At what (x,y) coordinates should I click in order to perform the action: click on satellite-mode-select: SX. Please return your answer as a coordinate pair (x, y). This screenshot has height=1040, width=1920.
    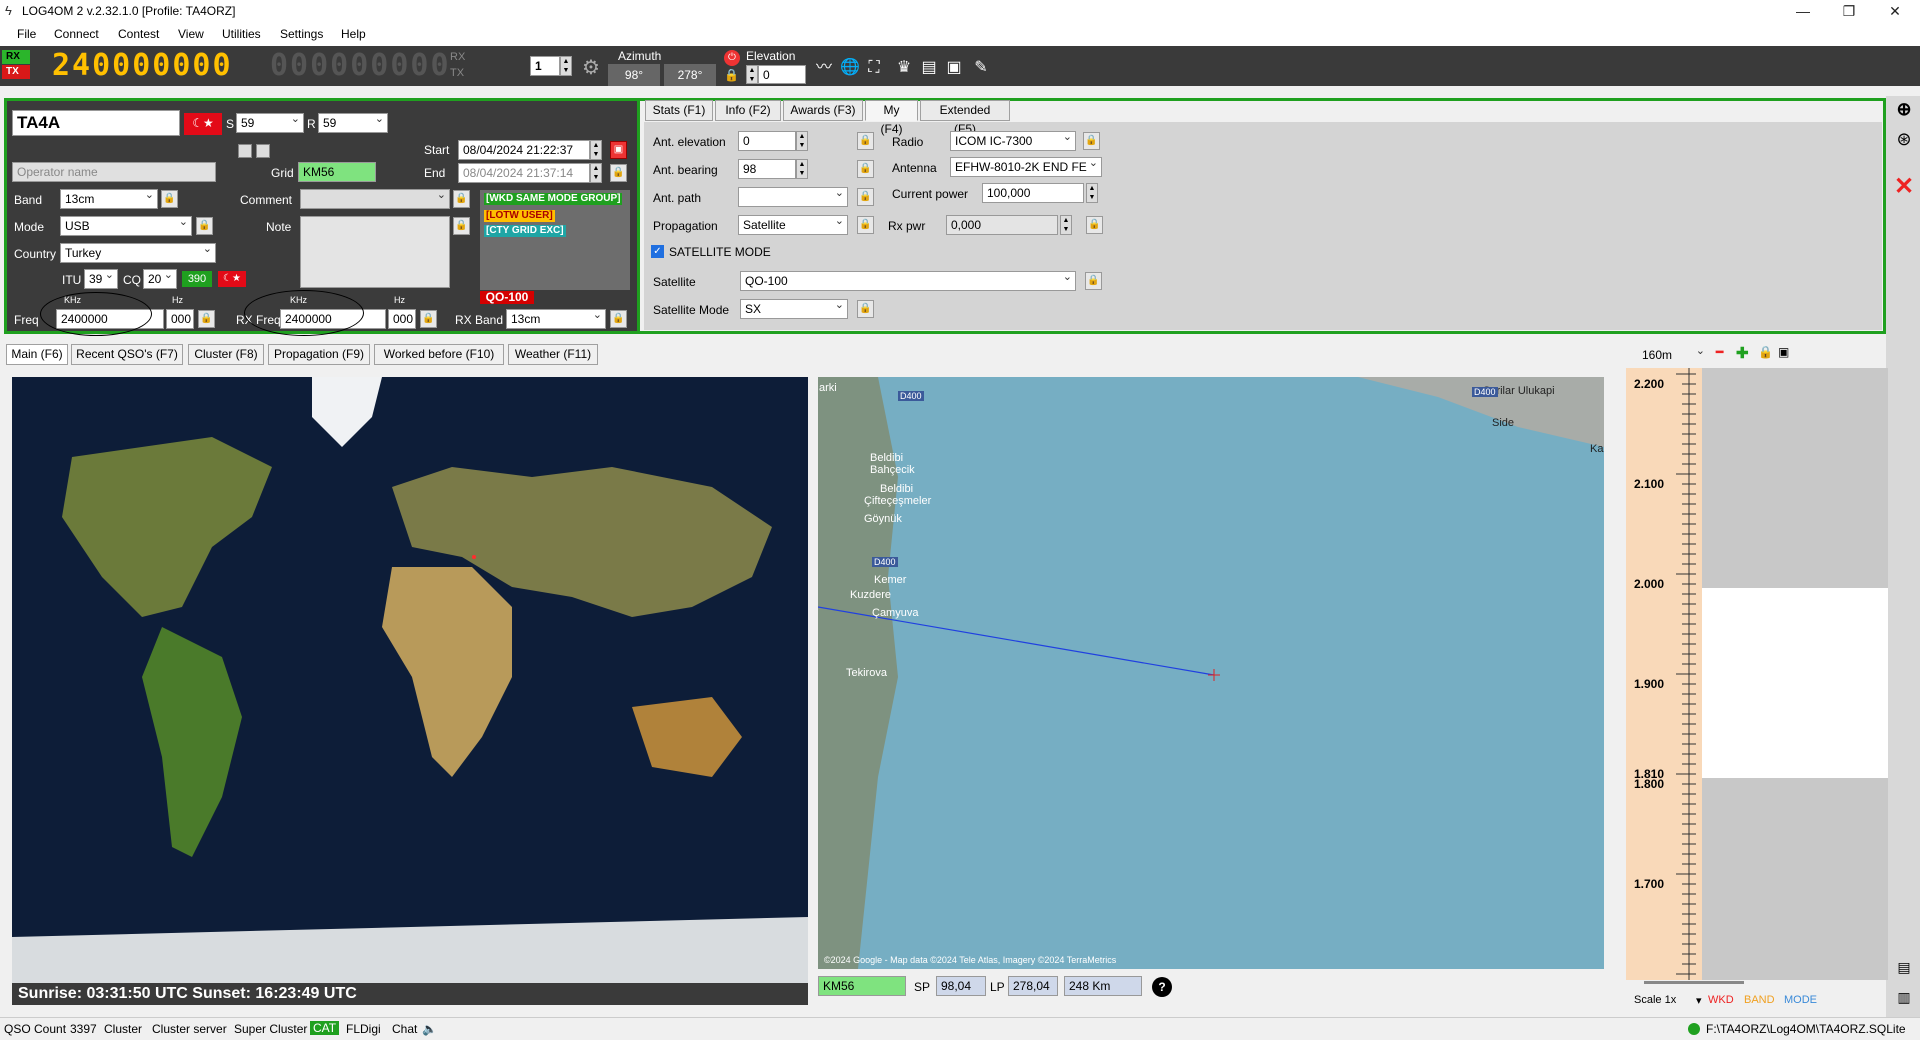
    Looking at the image, I should click on (794, 309).